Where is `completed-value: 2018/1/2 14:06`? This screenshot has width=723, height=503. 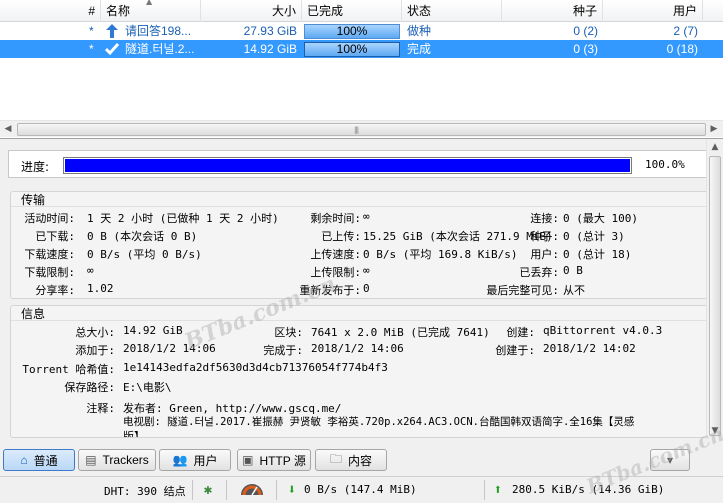
completed-value: 2018/1/2 14:06 is located at coordinates (357, 348).